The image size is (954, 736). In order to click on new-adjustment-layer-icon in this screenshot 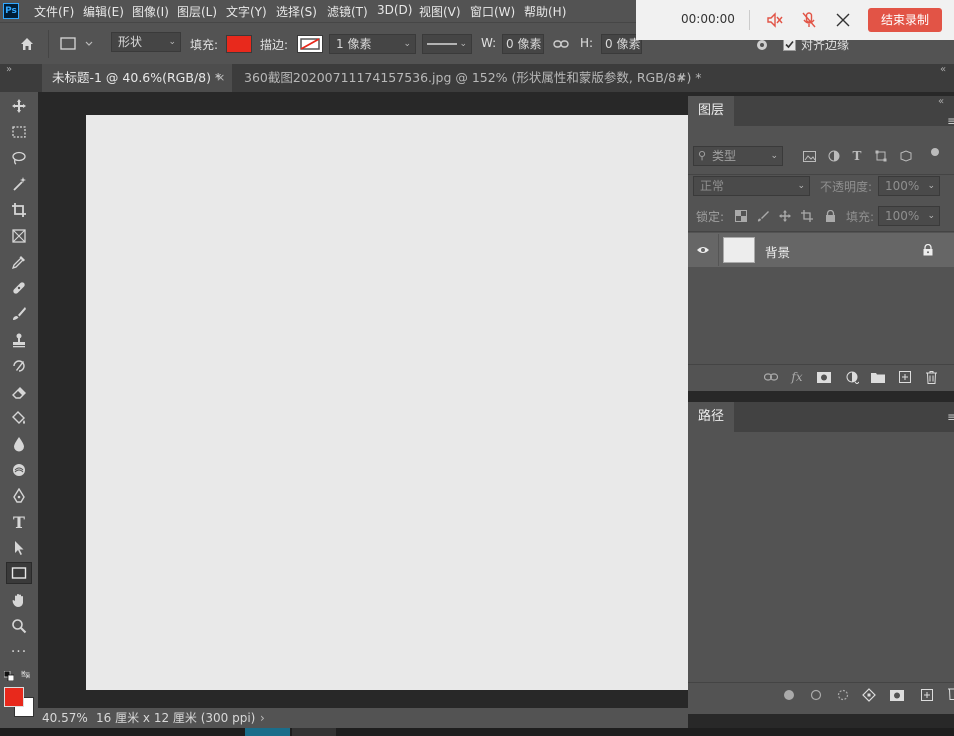, I will do `click(852, 377)`.